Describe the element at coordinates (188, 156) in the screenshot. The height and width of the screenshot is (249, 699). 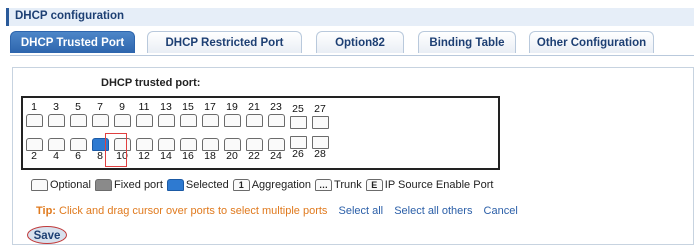
I see `port-number: 16` at that location.